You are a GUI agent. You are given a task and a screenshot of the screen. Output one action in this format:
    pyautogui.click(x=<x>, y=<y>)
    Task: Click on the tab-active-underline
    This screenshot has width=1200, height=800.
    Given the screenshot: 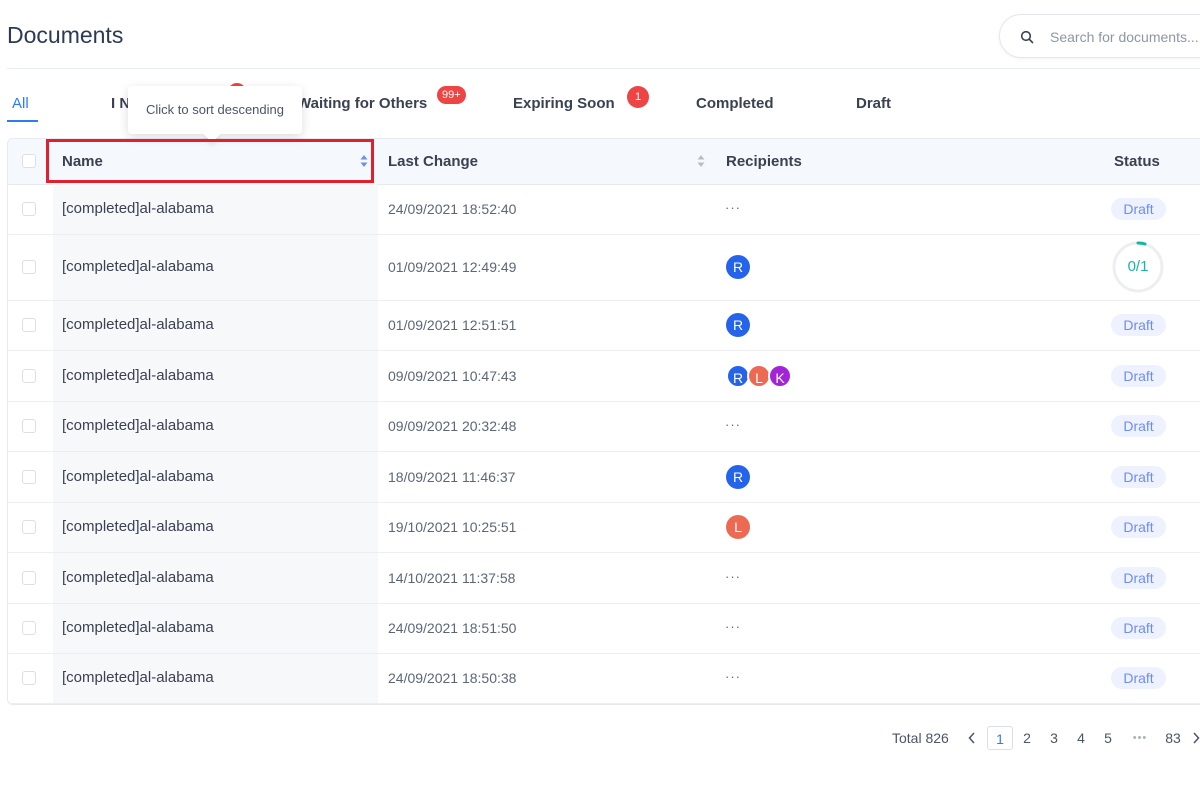 What is the action you would take?
    pyautogui.click(x=22, y=121)
    